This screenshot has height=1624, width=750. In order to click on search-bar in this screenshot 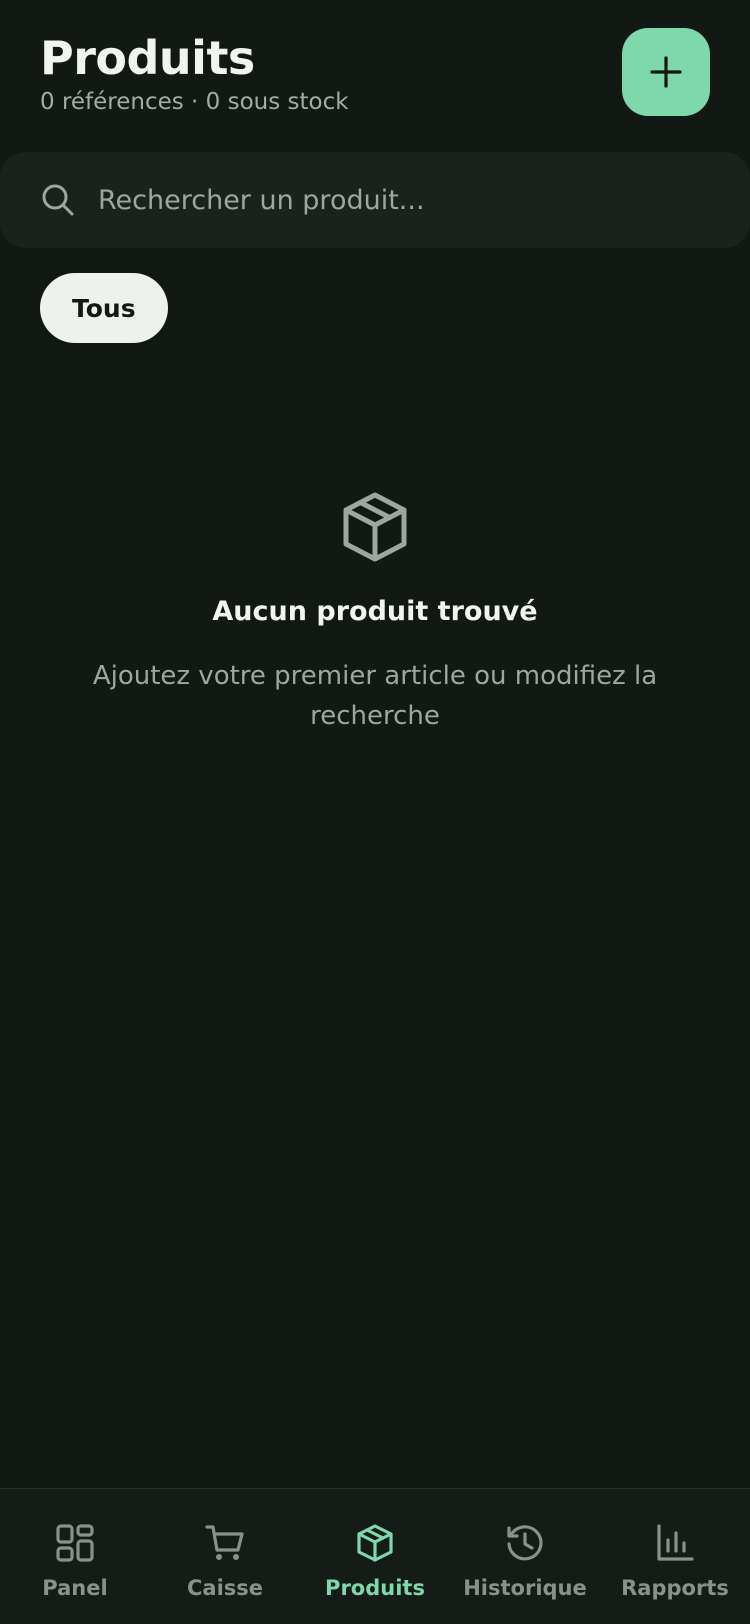, I will do `click(375, 200)`.